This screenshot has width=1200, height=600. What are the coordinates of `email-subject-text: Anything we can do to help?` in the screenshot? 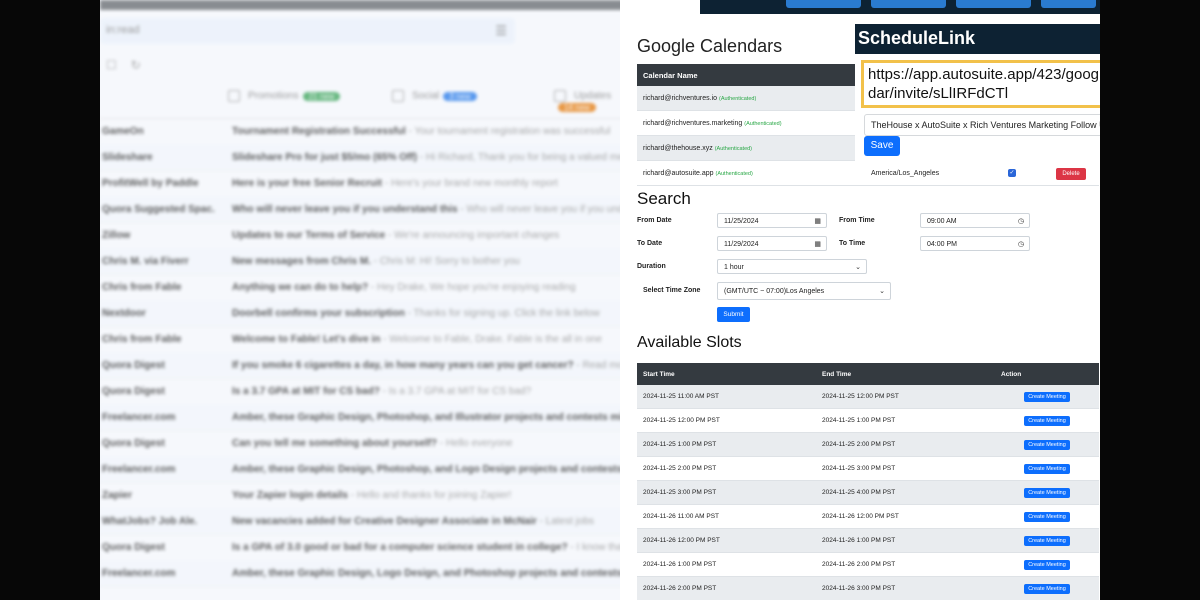 It's located at (300, 287).